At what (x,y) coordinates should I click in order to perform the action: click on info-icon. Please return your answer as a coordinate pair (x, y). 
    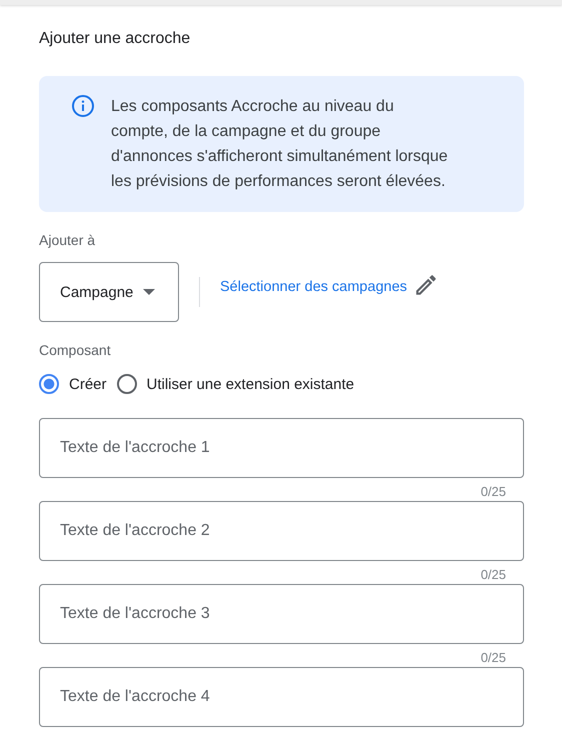
    Looking at the image, I should click on (83, 106).